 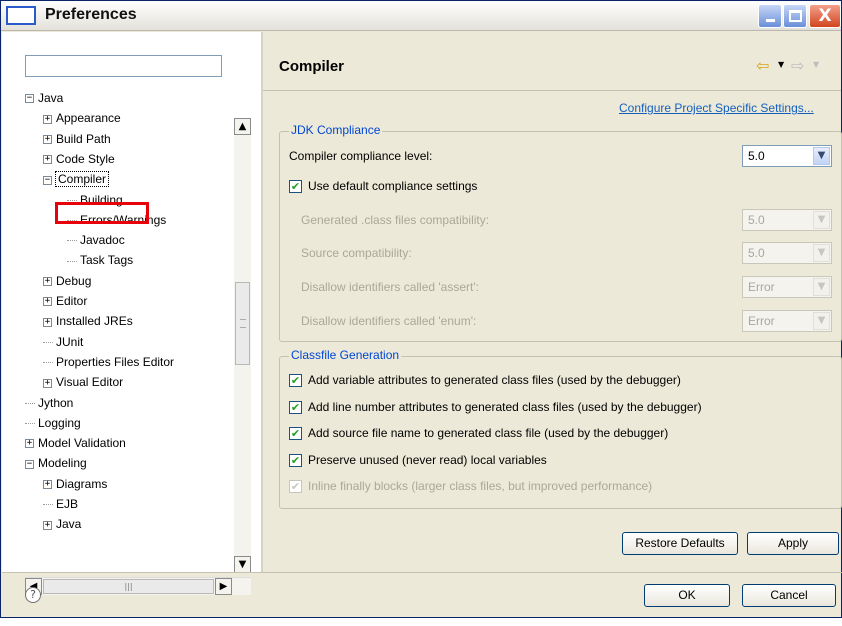 I want to click on tree-item: − Compiler, so click(x=76, y=179).